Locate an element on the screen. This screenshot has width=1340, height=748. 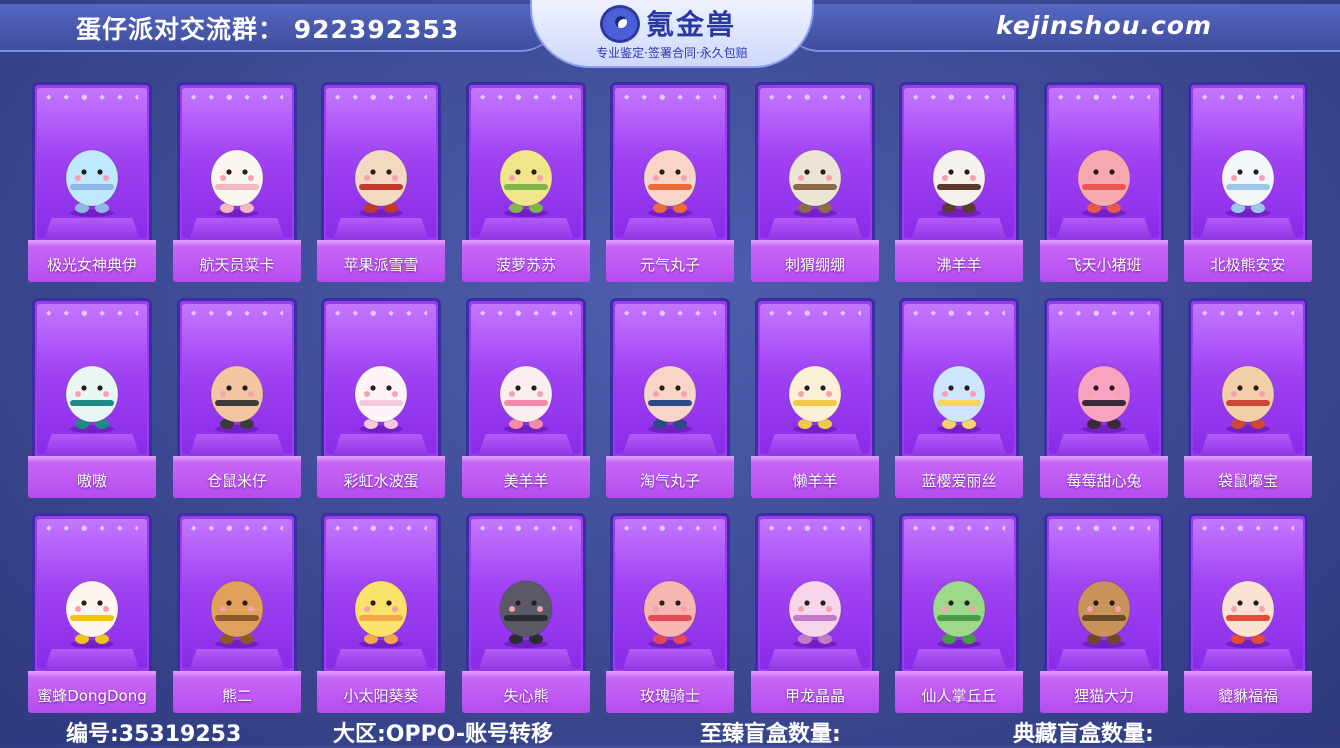
character-name: 彩虹水波蛋 is located at coordinates (381, 481).